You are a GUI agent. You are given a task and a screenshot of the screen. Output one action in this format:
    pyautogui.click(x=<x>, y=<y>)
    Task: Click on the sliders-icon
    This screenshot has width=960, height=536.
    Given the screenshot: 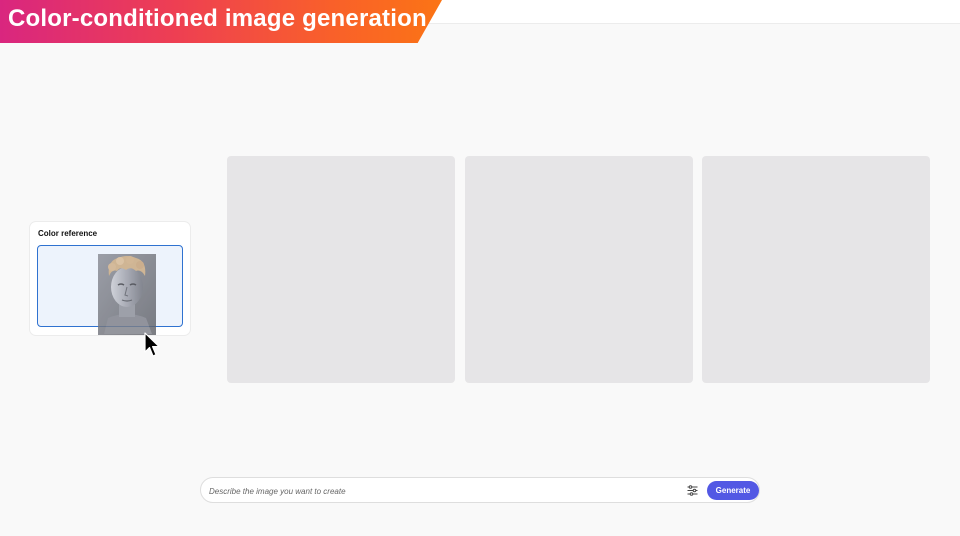 What is the action you would take?
    pyautogui.click(x=692, y=490)
    